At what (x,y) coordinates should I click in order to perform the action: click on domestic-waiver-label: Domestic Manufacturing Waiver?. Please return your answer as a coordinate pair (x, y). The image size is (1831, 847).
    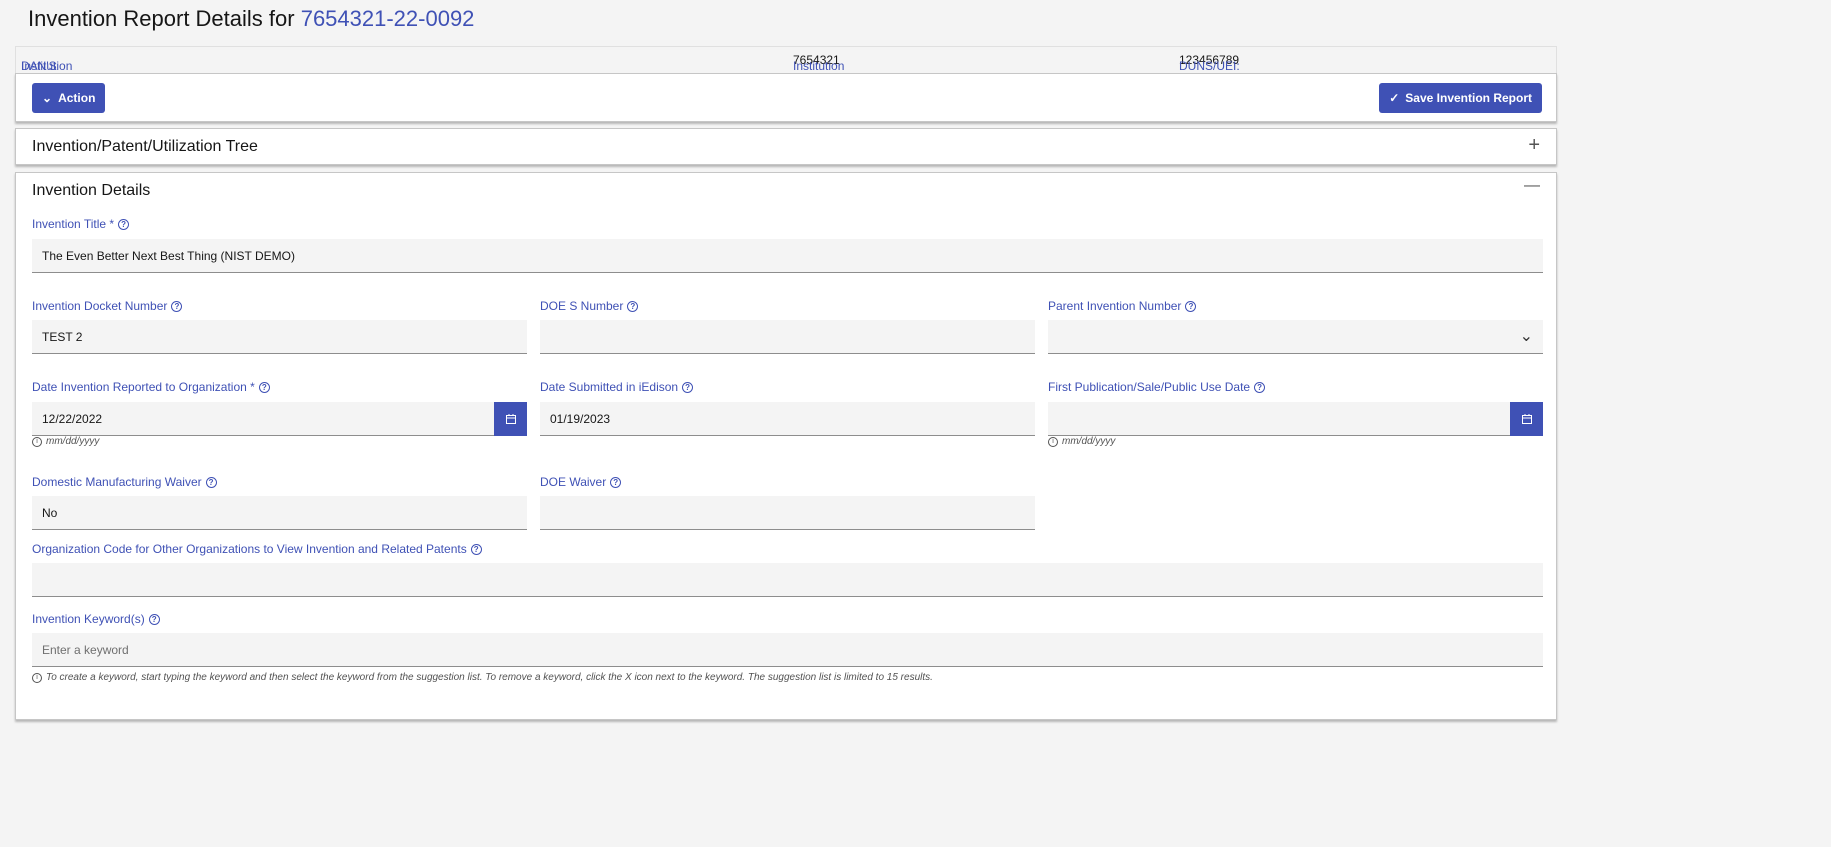
    Looking at the image, I should click on (124, 482).